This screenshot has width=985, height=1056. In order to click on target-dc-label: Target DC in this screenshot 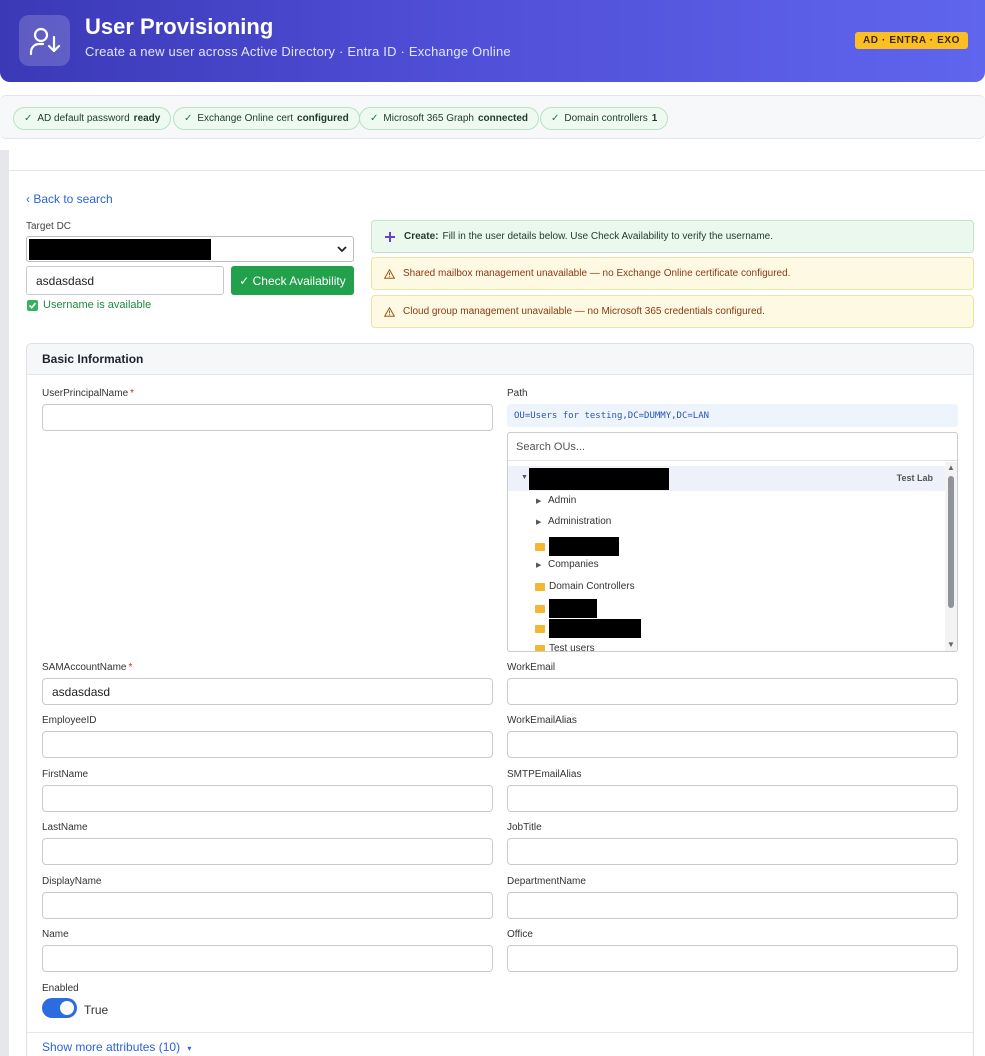, I will do `click(49, 226)`.